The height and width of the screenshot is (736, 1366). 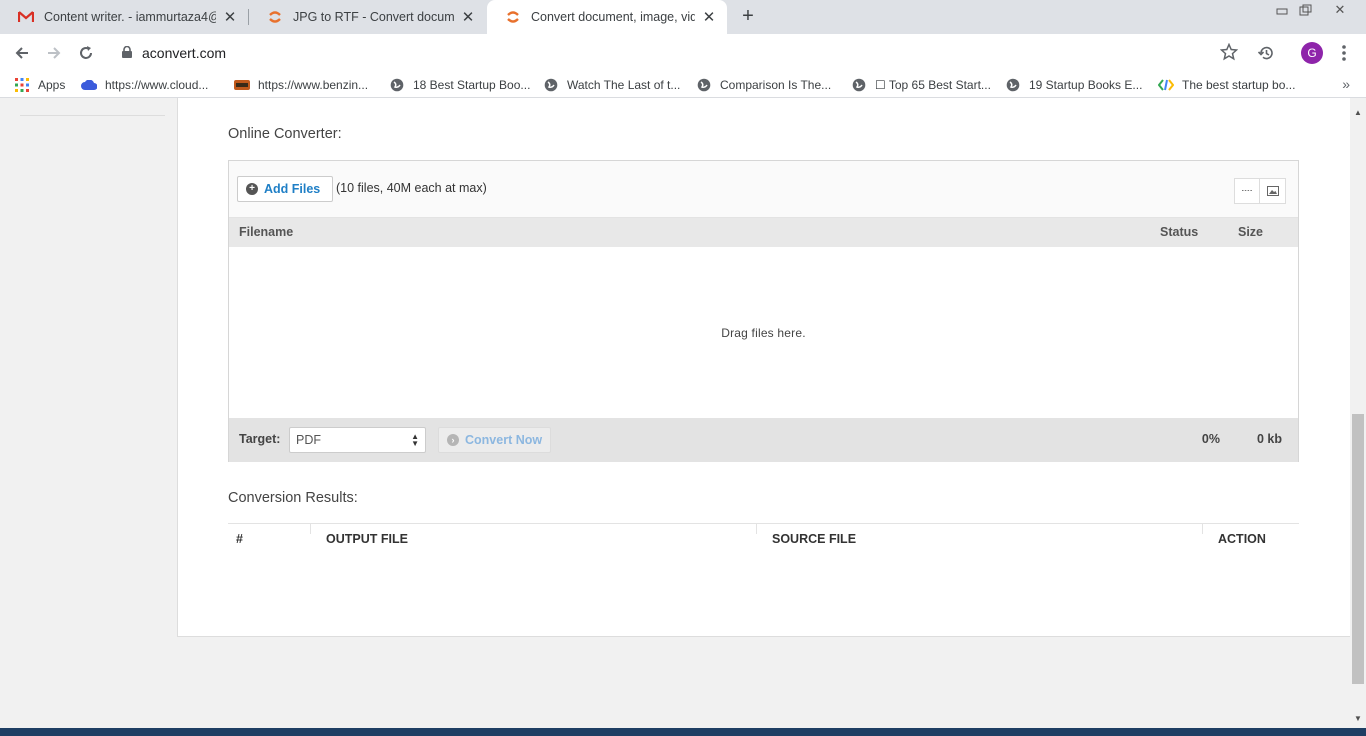 I want to click on os-taskbar, so click(x=683, y=732).